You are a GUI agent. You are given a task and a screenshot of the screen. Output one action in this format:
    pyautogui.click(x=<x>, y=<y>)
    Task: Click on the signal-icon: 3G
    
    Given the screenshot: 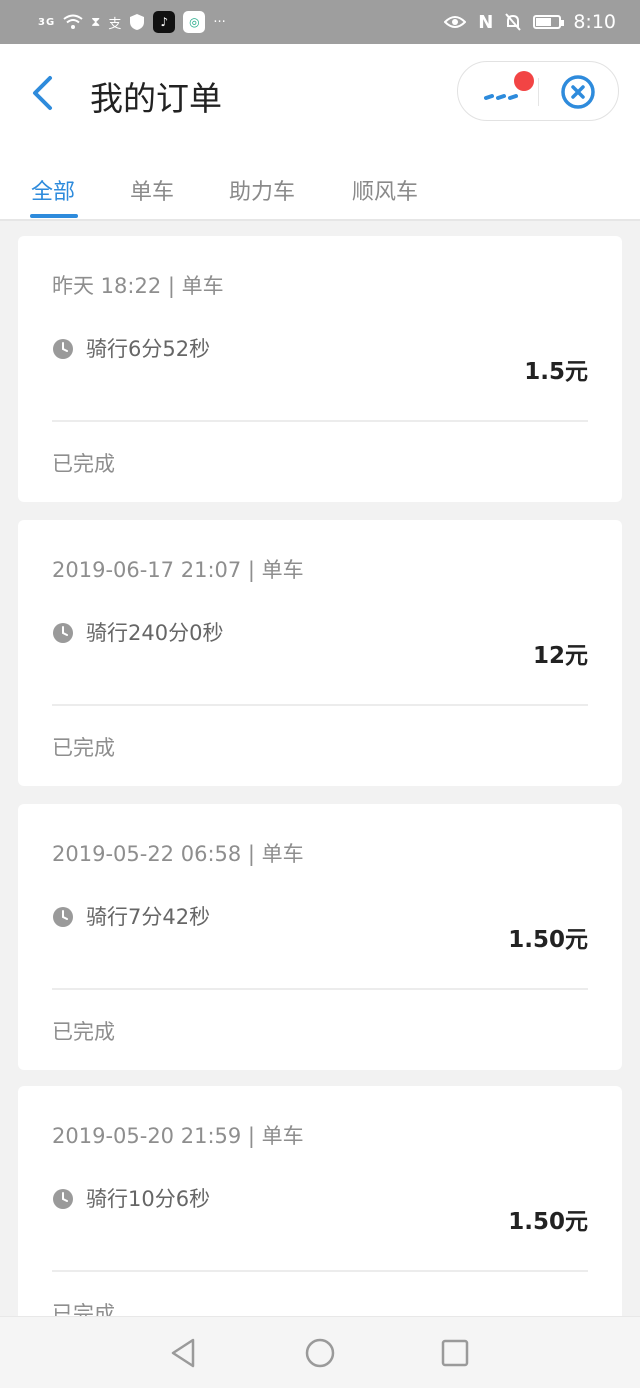 What is the action you would take?
    pyautogui.click(x=47, y=22)
    